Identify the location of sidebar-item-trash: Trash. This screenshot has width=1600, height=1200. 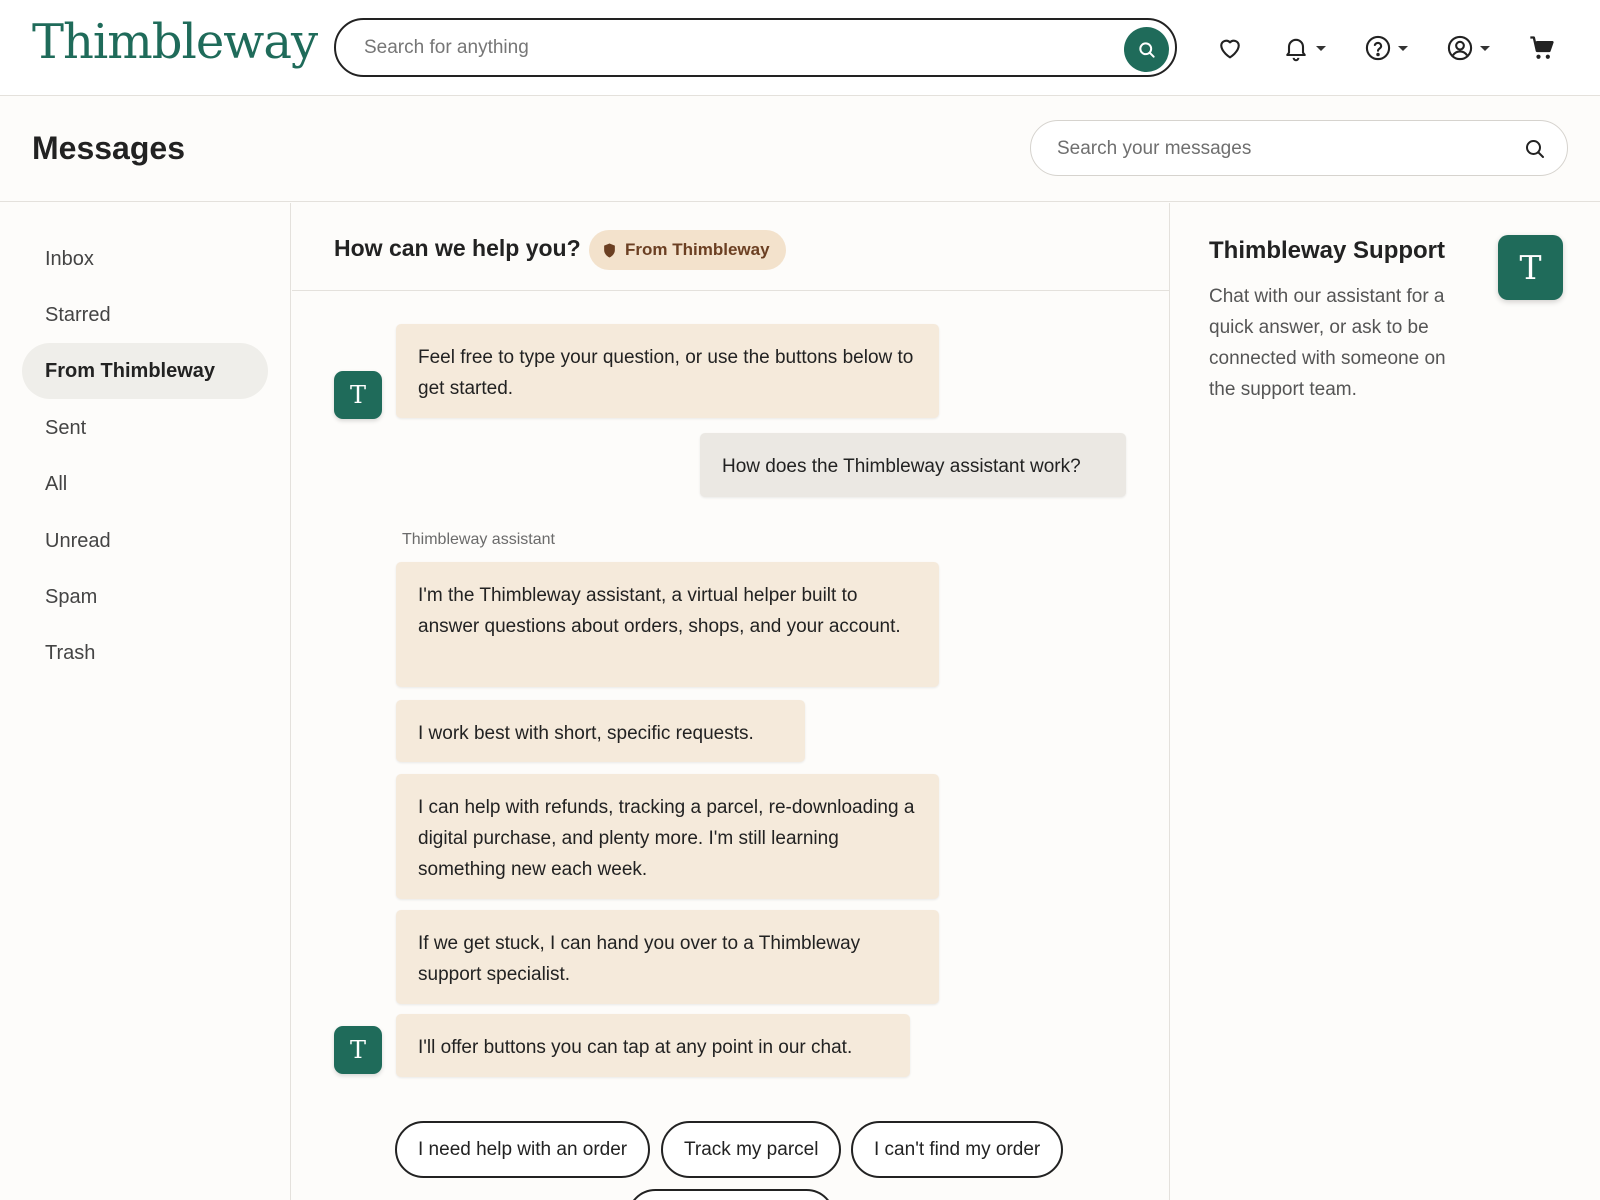
(145, 653).